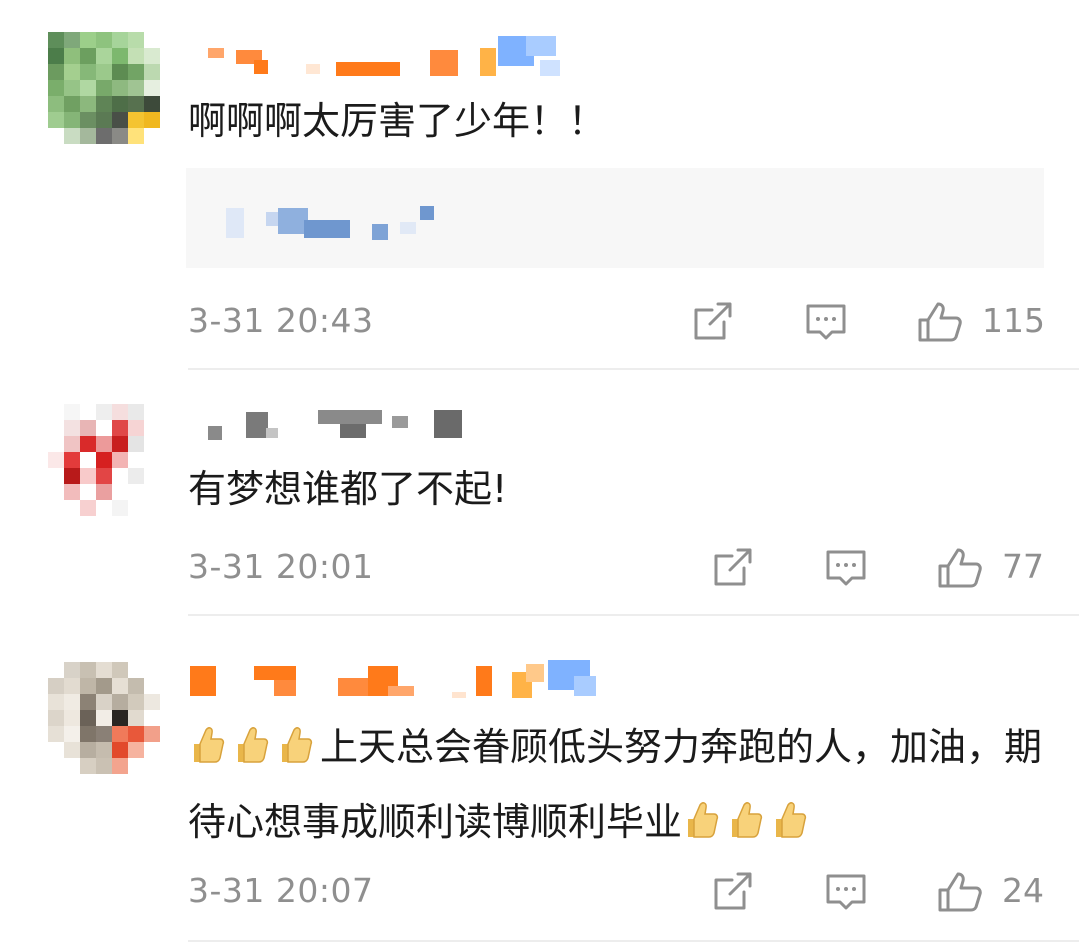 Image resolution: width=1079 pixels, height=946 pixels. What do you see at coordinates (1013, 320) in the screenshot?
I see `like-count: 115` at bounding box center [1013, 320].